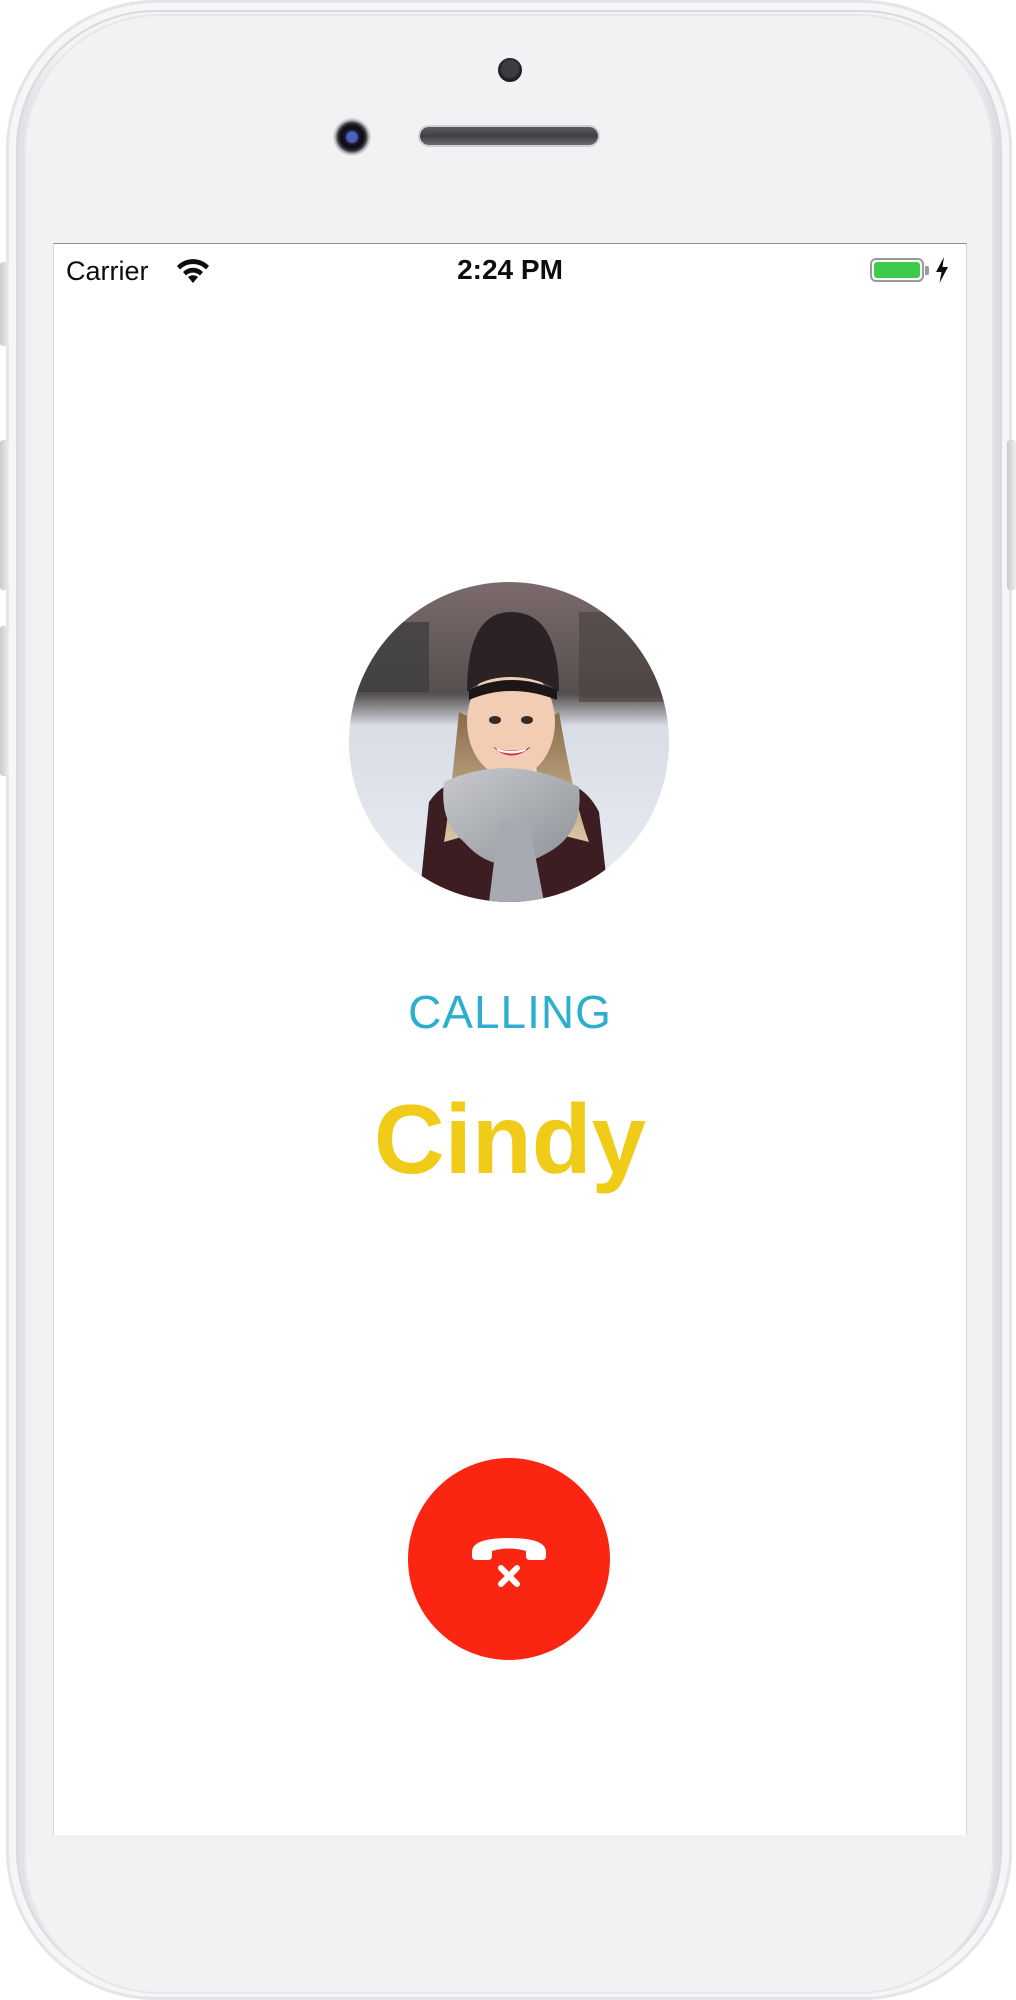 Image resolution: width=1016 pixels, height=2000 pixels. I want to click on volume-down-button, so click(4, 701).